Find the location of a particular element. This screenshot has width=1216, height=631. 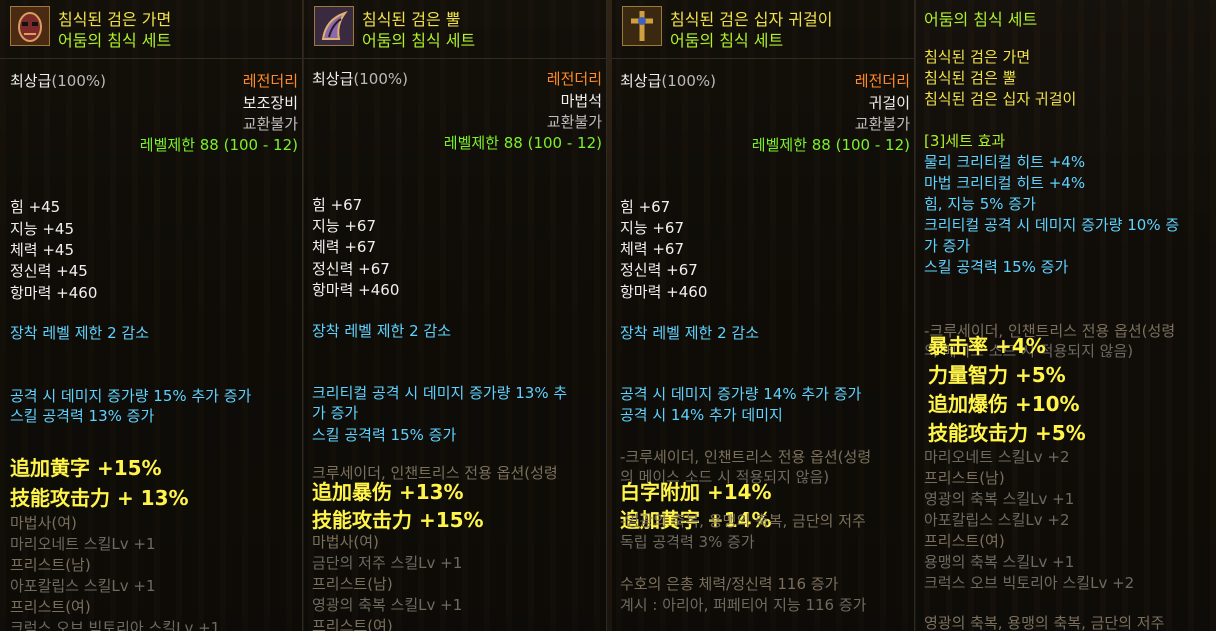

set-effect-line: 마법 크리티컬 히트 +4% is located at coordinates (1005, 183).